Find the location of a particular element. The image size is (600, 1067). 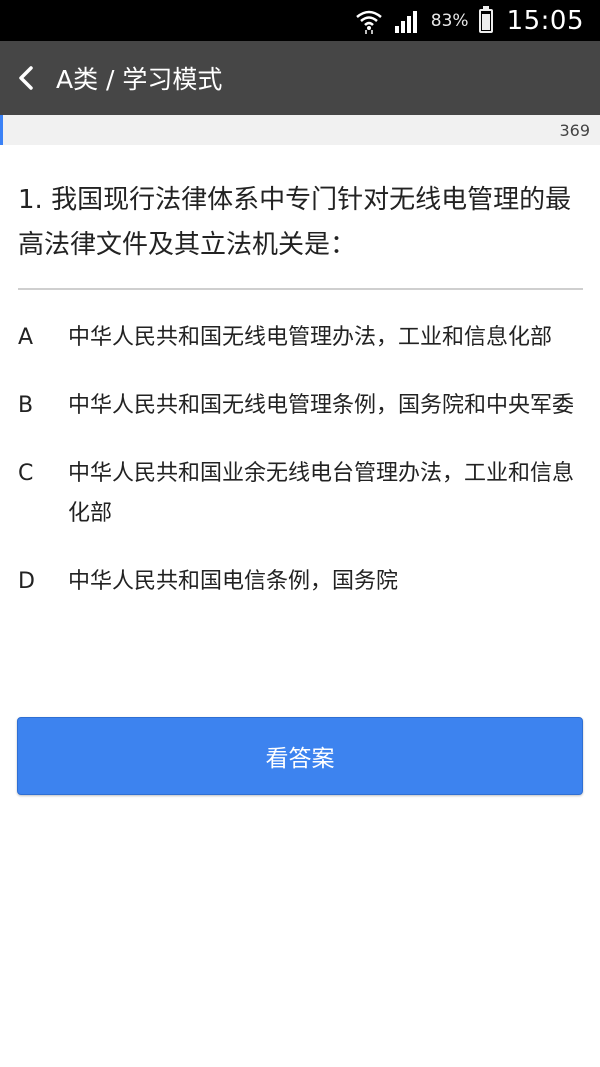

back-button is located at coordinates (26, 78).